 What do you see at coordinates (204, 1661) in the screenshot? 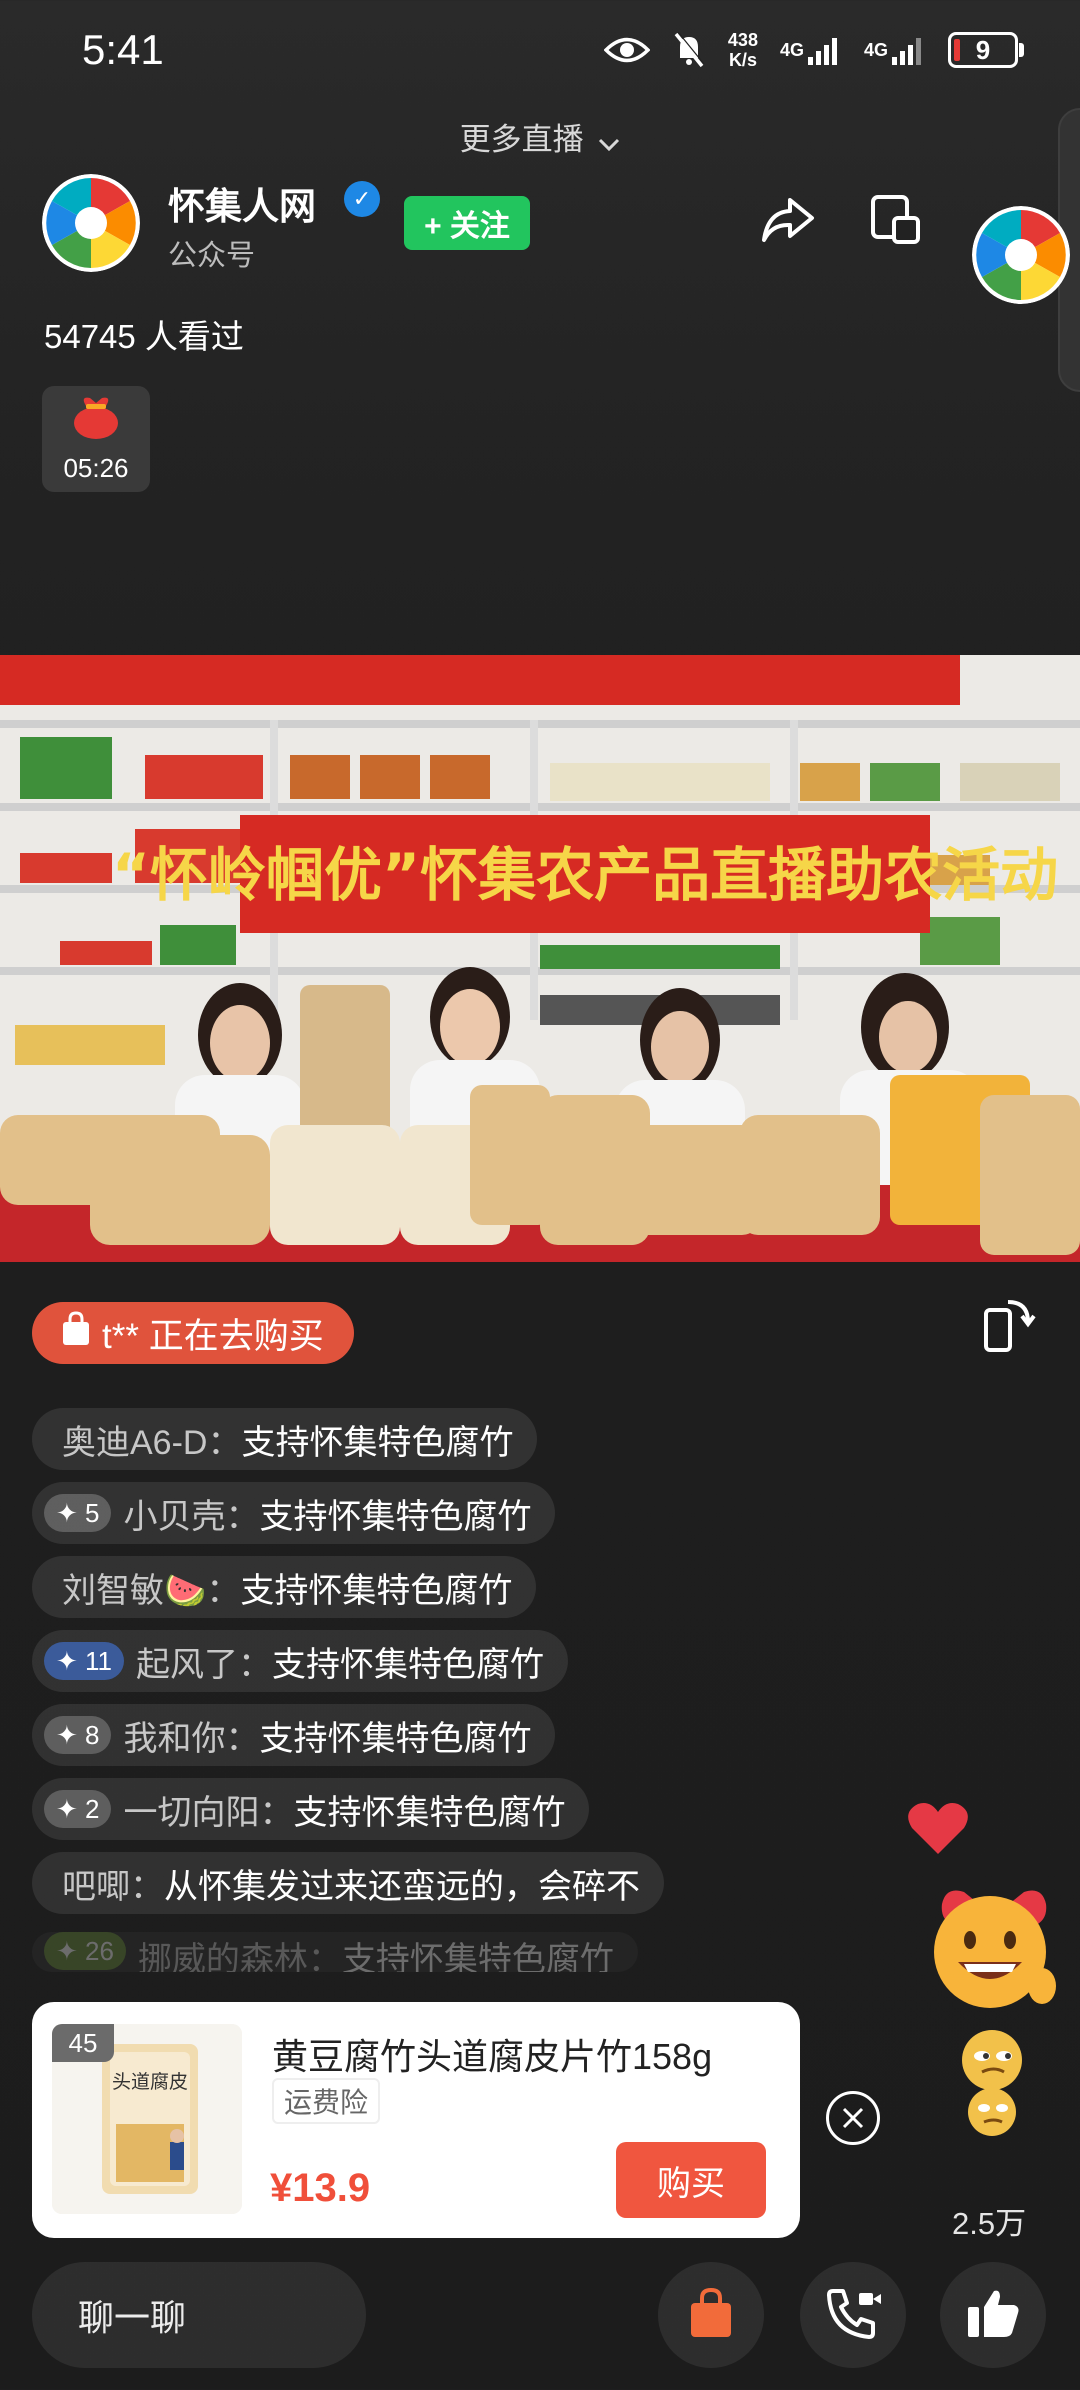
I see `comment-user: 起风了：` at bounding box center [204, 1661].